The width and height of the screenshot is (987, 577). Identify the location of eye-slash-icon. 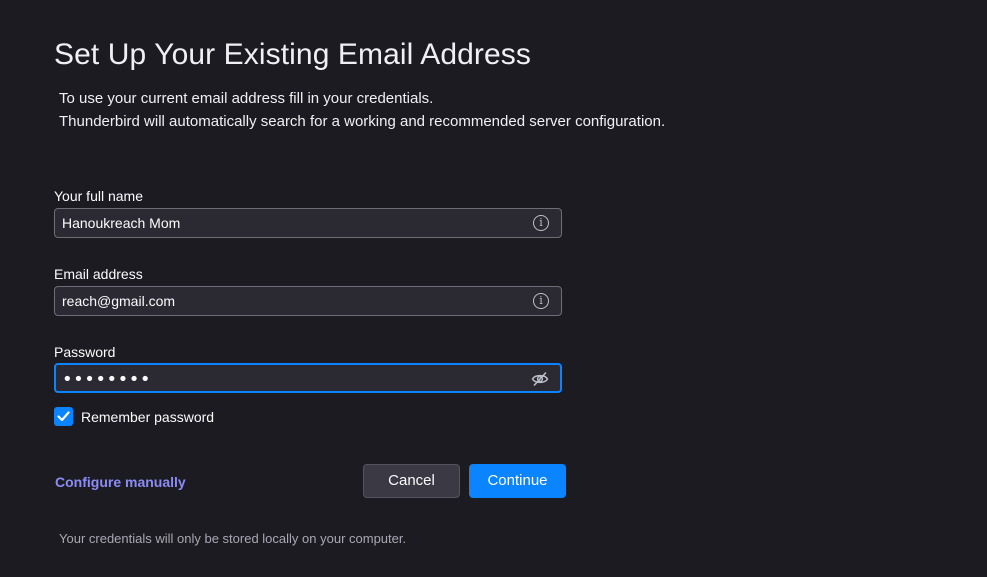
(540, 379).